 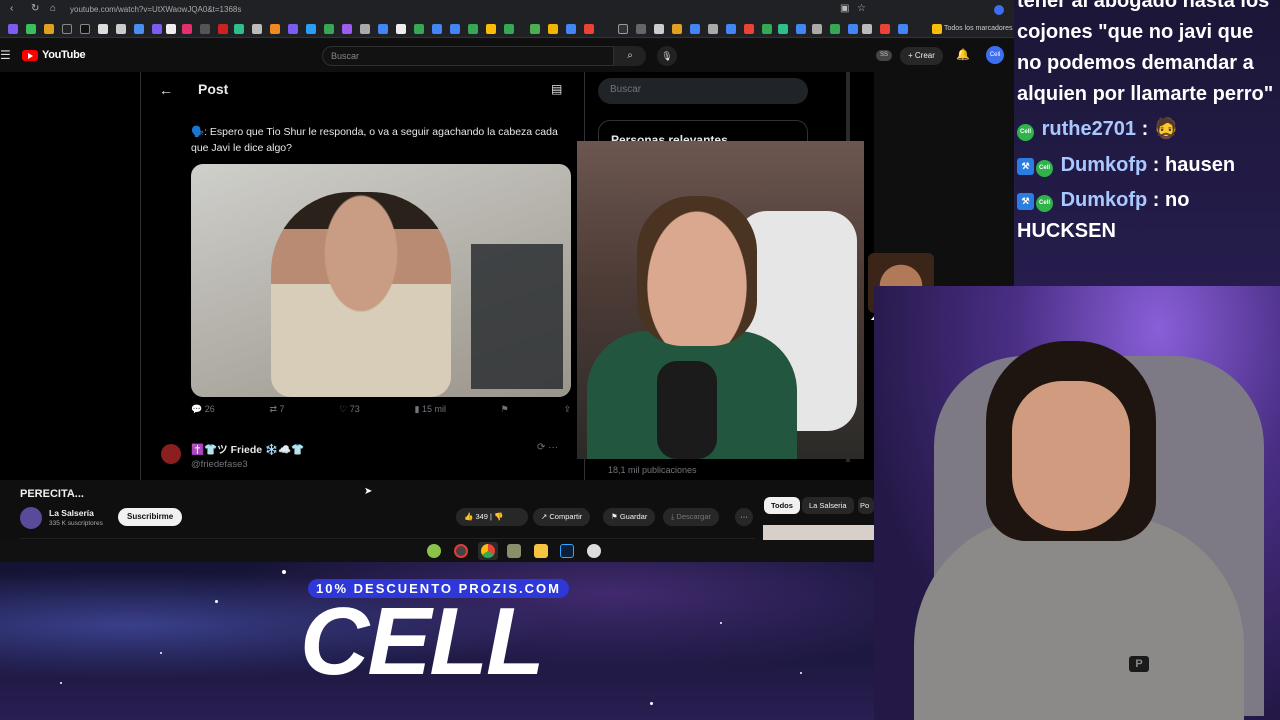 What do you see at coordinates (349, 412) in the screenshot?
I see `like-button: ♡ 73` at bounding box center [349, 412].